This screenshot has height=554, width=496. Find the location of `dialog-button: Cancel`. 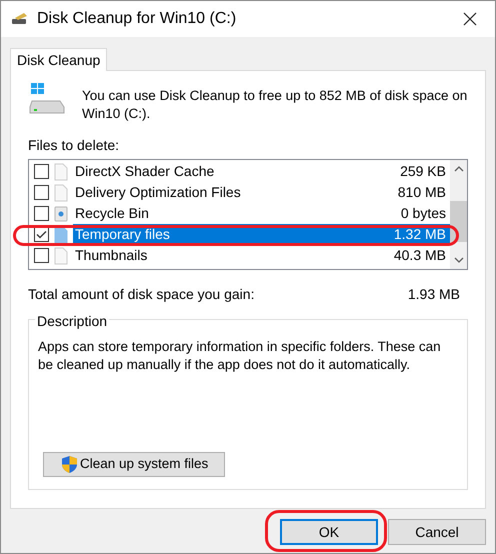

dialog-button: Cancel is located at coordinates (437, 532).